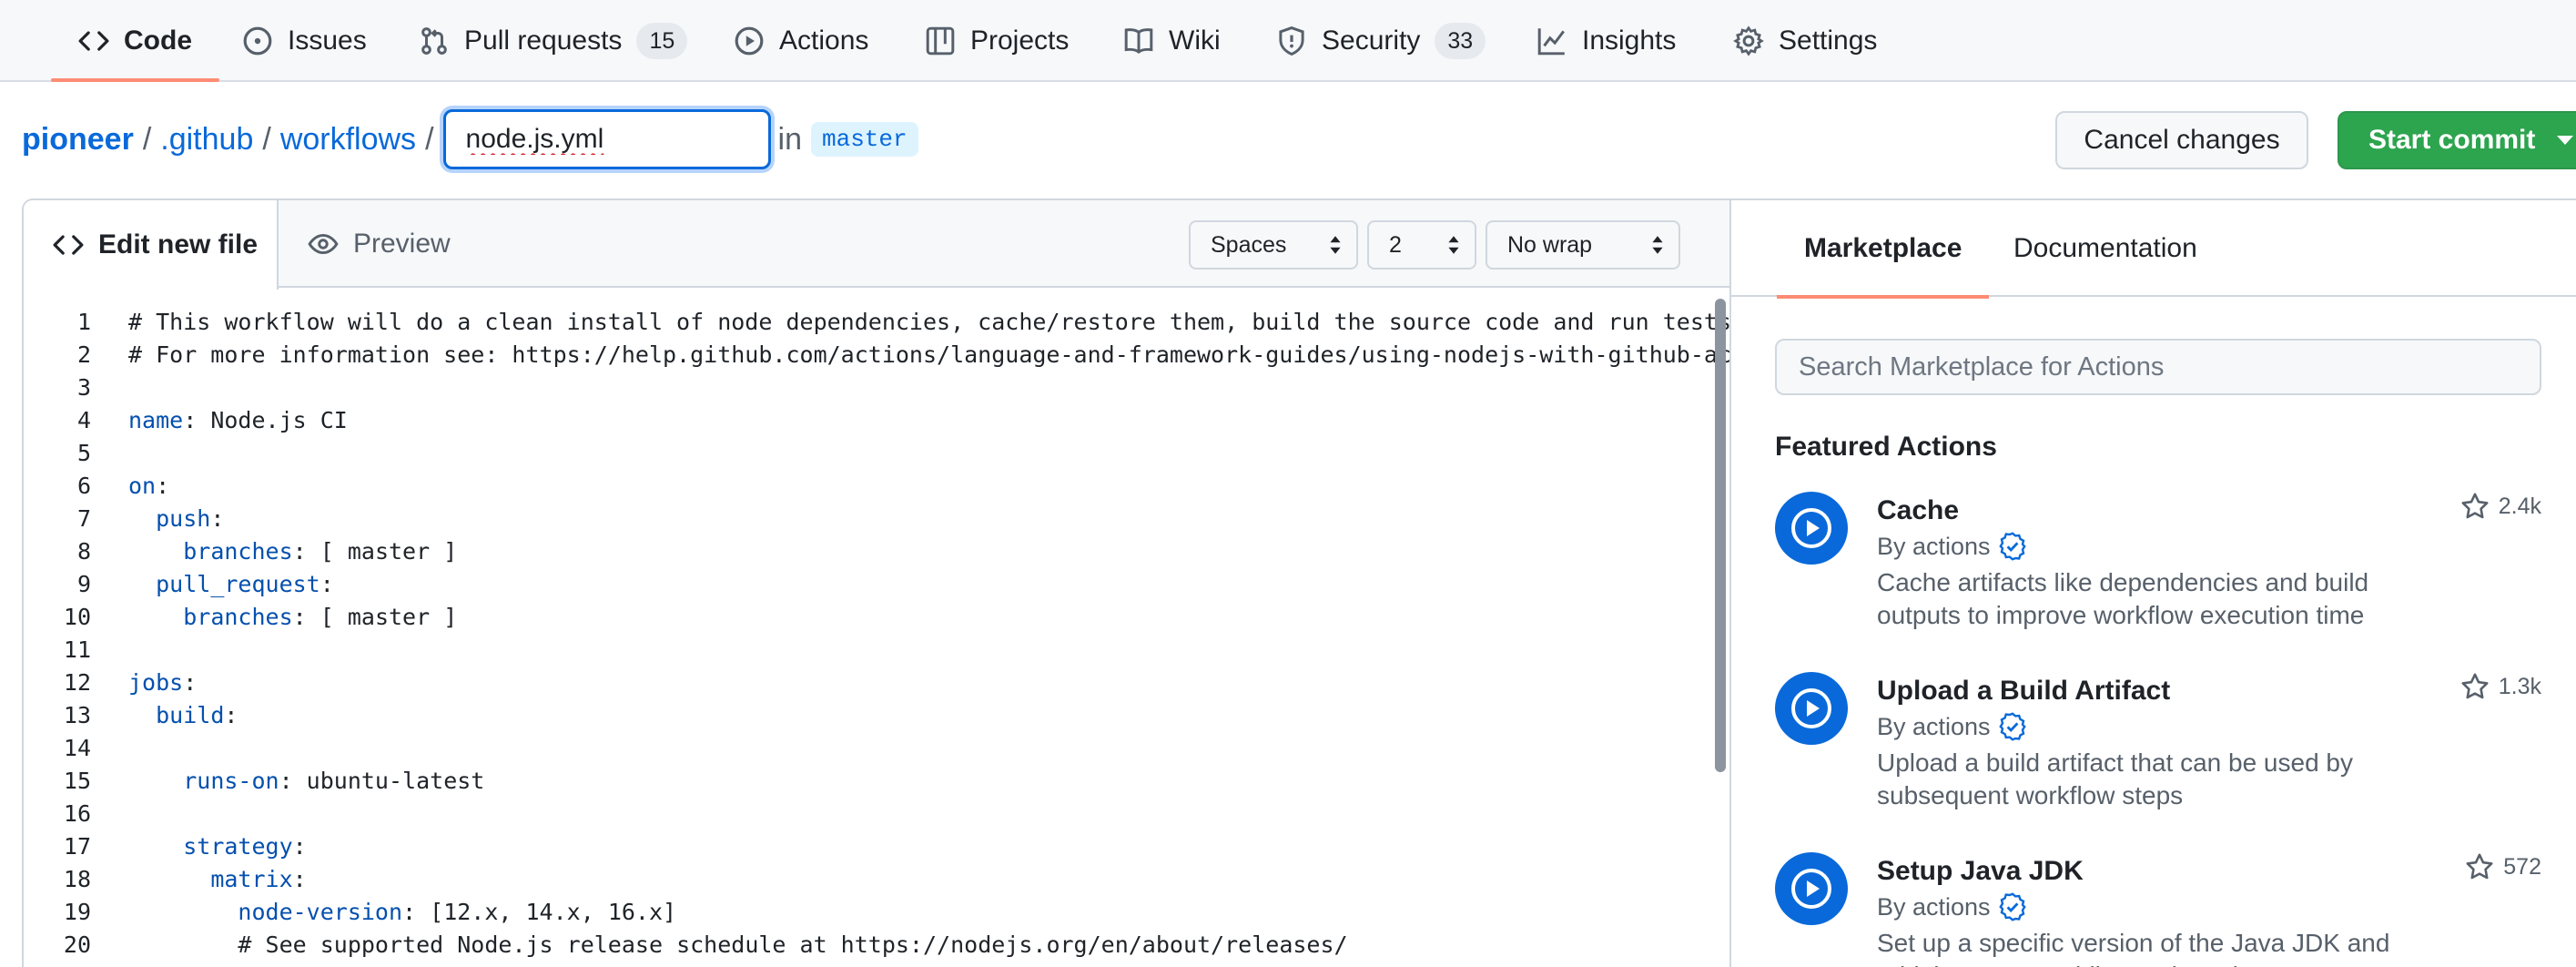 The image size is (2576, 967). What do you see at coordinates (83, 551) in the screenshot?
I see `line-number: 8` at bounding box center [83, 551].